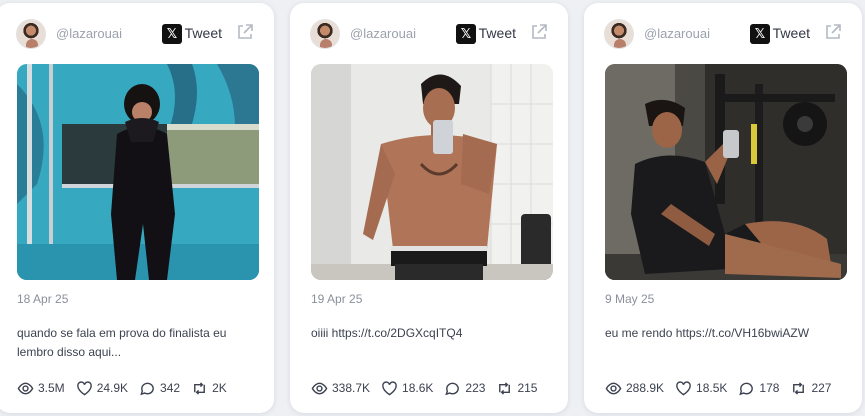 Image resolution: width=865 pixels, height=416 pixels. Describe the element at coordinates (43, 299) in the screenshot. I see `tweet-date: 18 Apr 25` at that location.